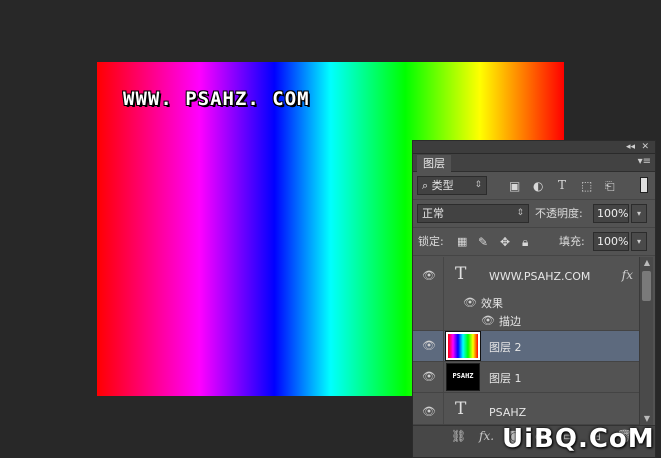 The width and height of the screenshot is (661, 458). I want to click on lock-label: 锁定:, so click(431, 241).